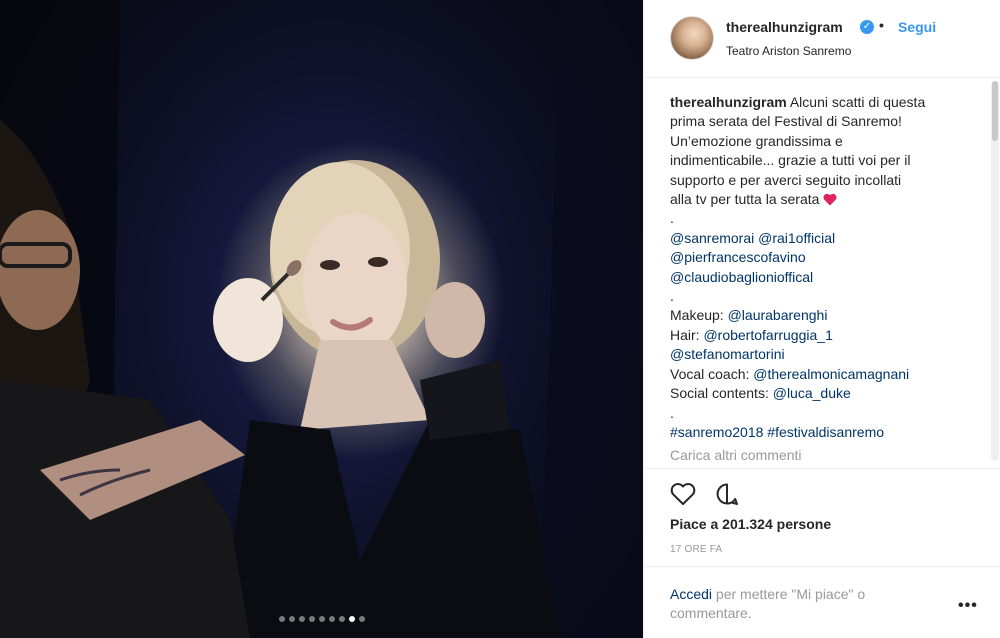 The height and width of the screenshot is (638, 1000). What do you see at coordinates (778, 315) in the screenshot?
I see `caption-mention: @laurabarenghi` at bounding box center [778, 315].